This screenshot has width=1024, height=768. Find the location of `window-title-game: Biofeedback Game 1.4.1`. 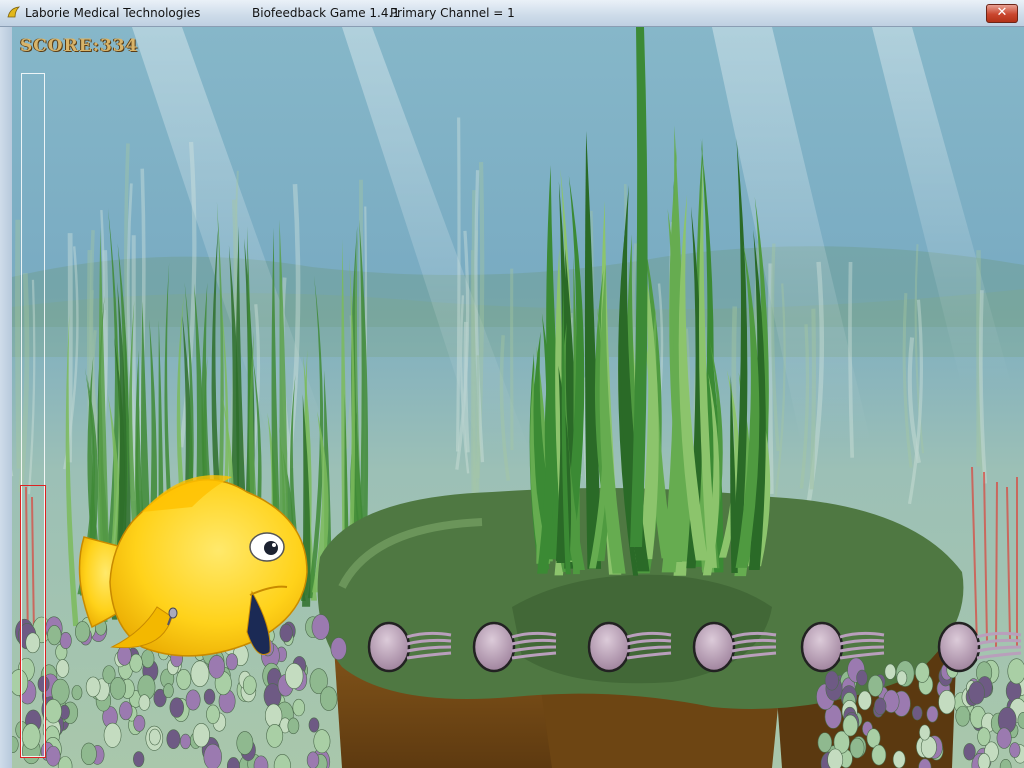

window-title-game: Biofeedback Game 1.4.1 is located at coordinates (326, 13).